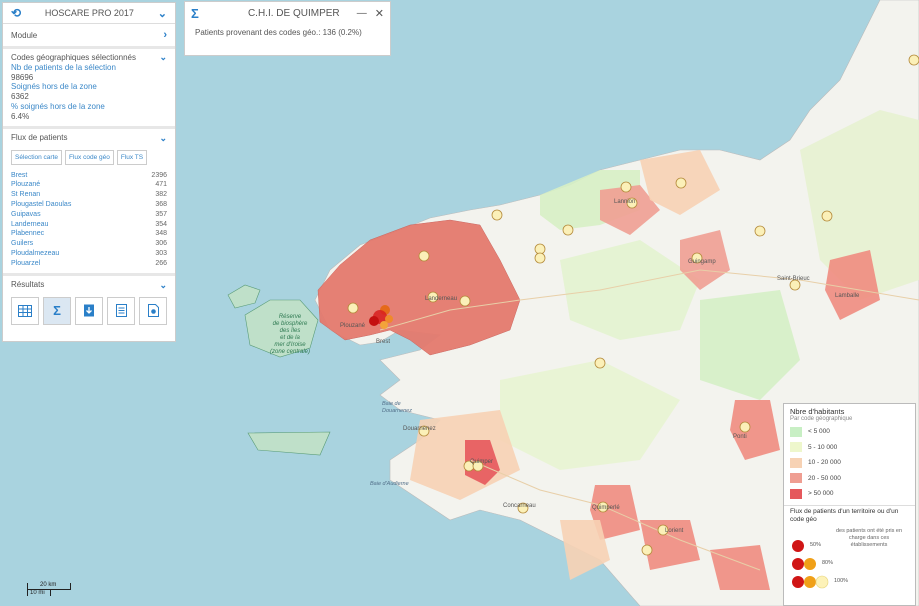 This screenshot has height=606, width=919. What do you see at coordinates (132, 157) in the screenshot?
I see `flux-ts-button: Flux TS` at bounding box center [132, 157].